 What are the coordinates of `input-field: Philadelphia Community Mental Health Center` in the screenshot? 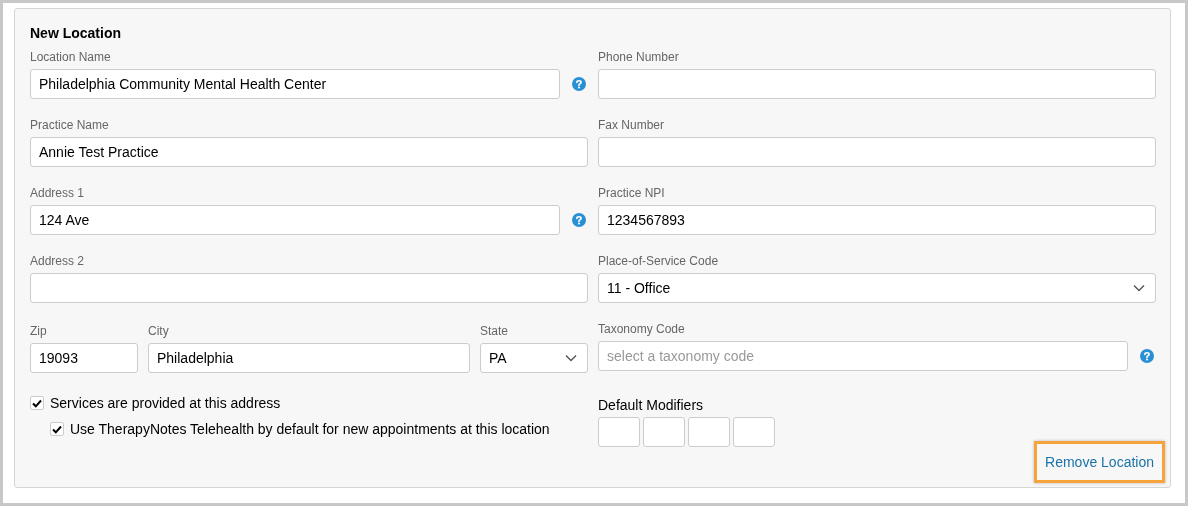 It's located at (295, 84).